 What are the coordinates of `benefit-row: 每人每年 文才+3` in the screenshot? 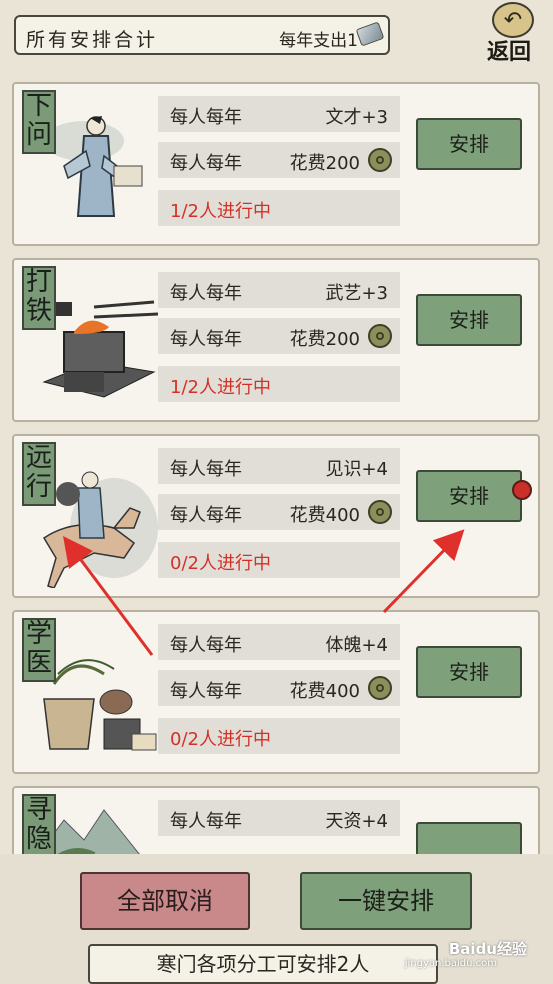 It's located at (279, 114).